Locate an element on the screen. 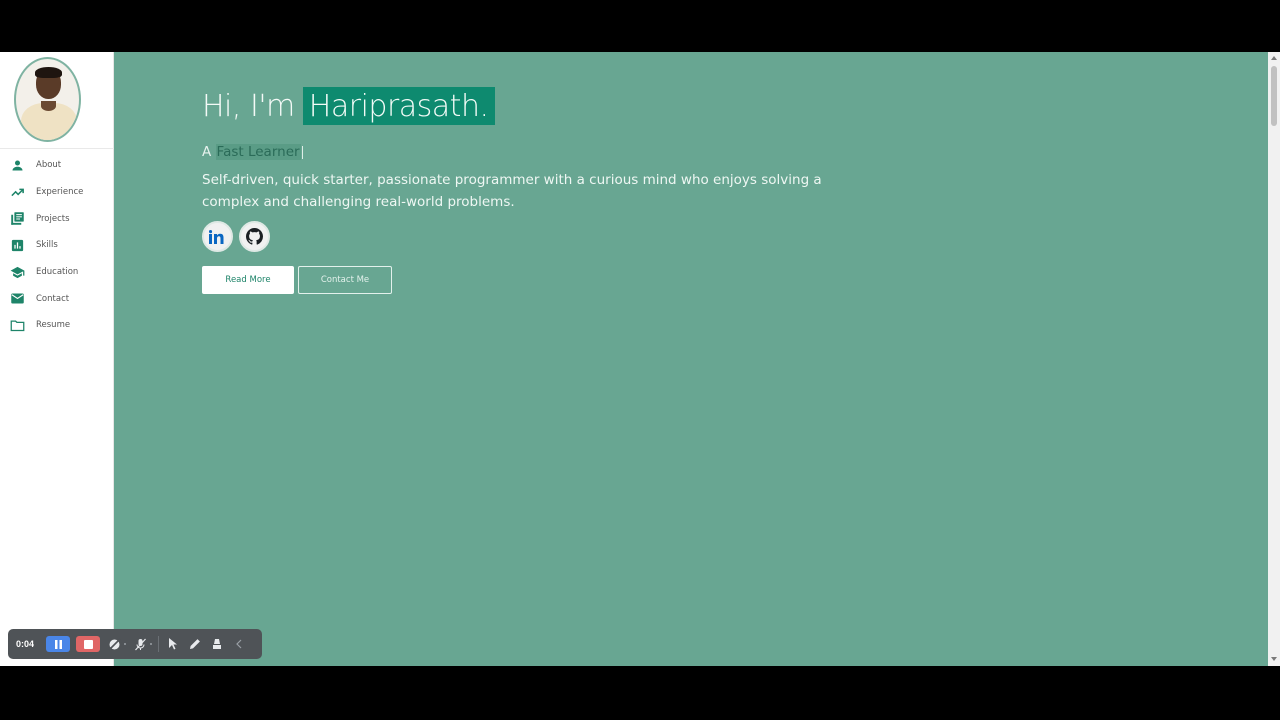  scroll-up-arrow-icon is located at coordinates (1274, 58).